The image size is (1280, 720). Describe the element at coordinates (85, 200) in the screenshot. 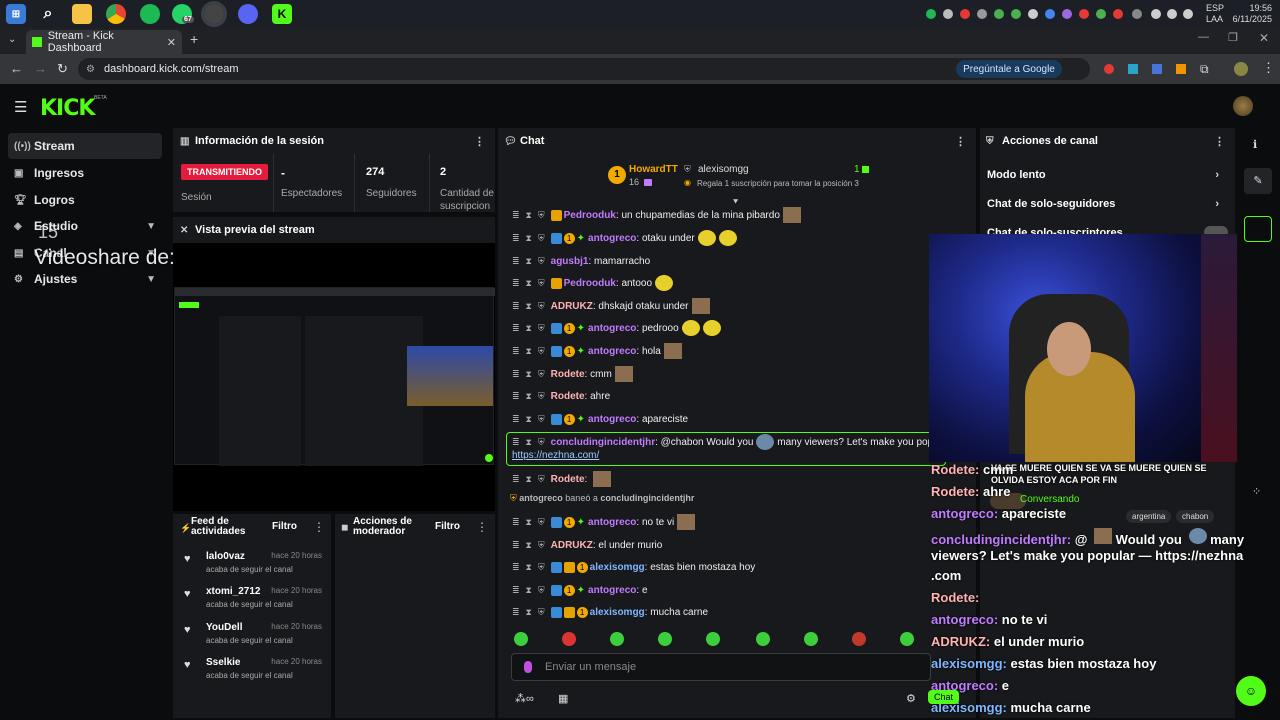

I see `sidebar-item-logros: 🏆︎ Logros` at that location.